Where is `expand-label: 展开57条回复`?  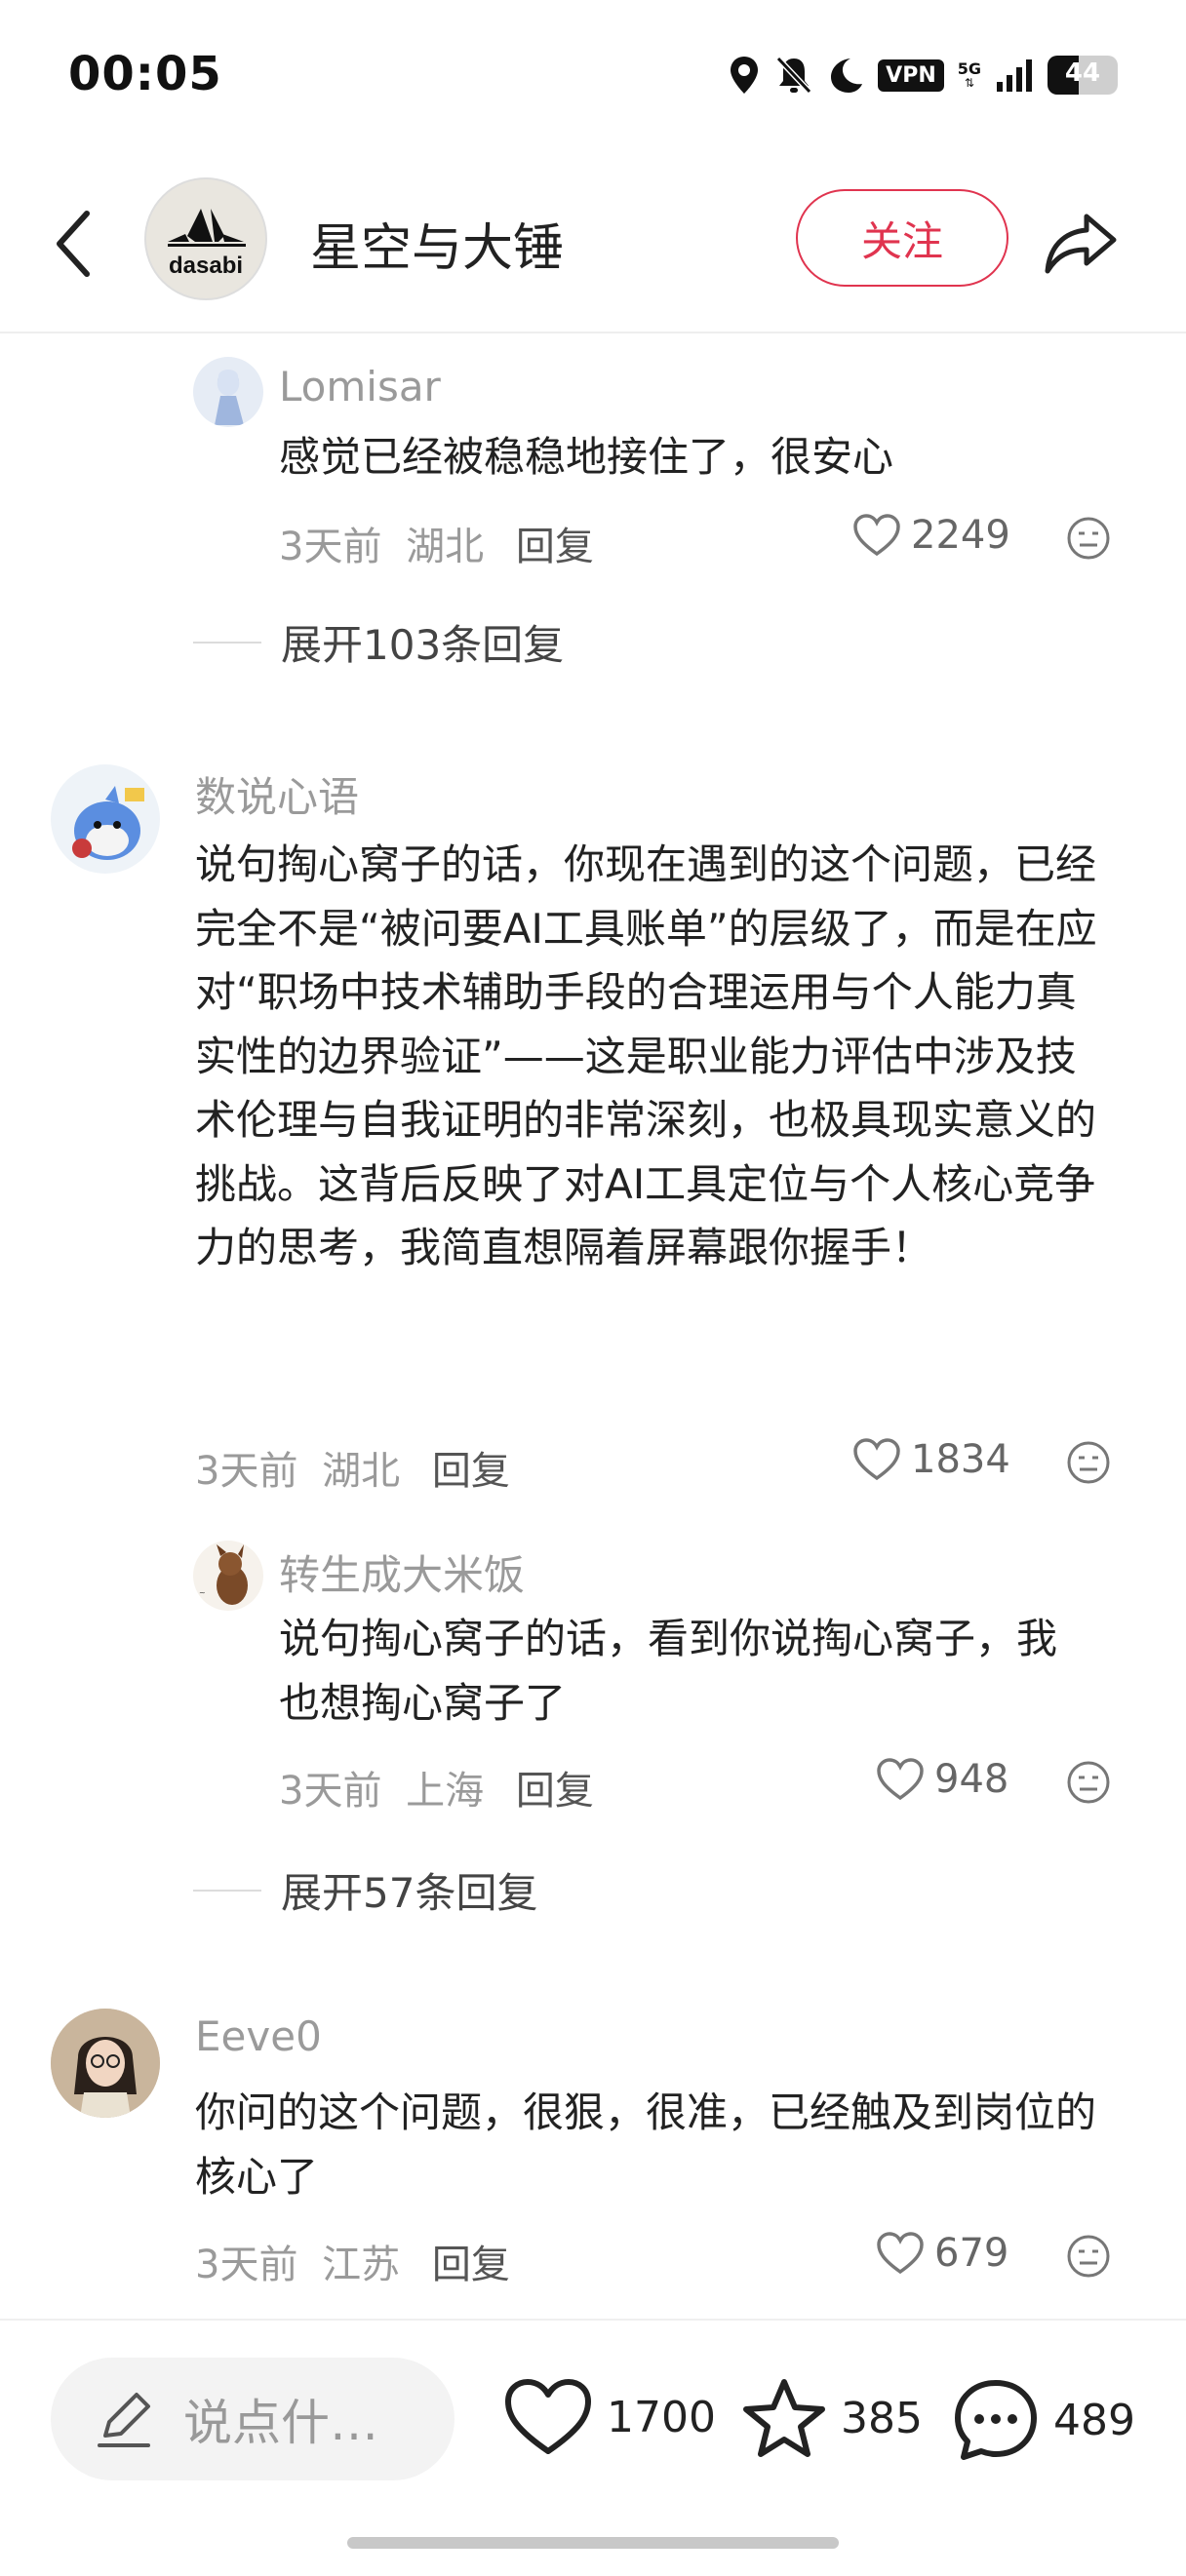 expand-label: 展开57条回复 is located at coordinates (409, 1893).